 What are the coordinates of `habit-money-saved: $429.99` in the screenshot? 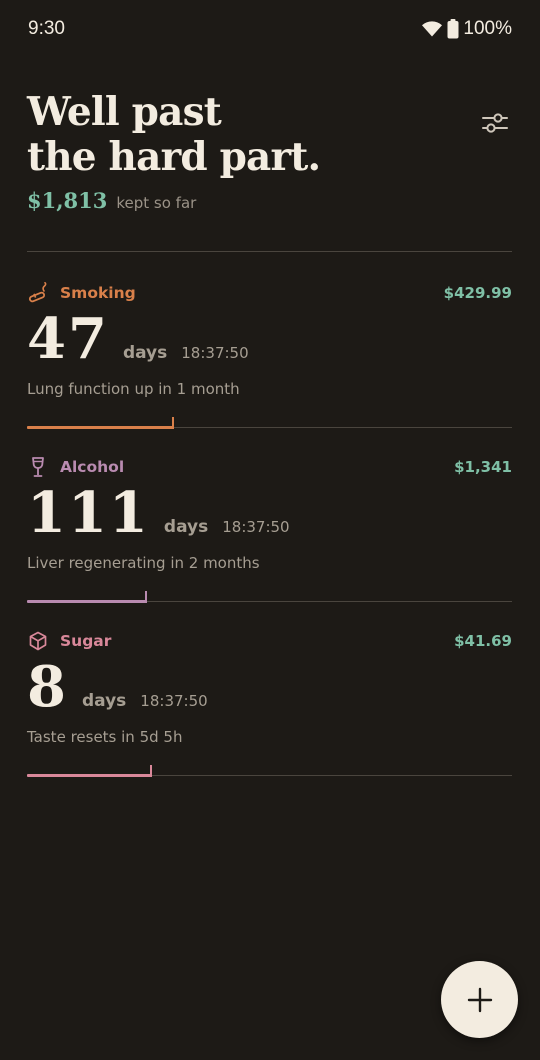 It's located at (477, 293).